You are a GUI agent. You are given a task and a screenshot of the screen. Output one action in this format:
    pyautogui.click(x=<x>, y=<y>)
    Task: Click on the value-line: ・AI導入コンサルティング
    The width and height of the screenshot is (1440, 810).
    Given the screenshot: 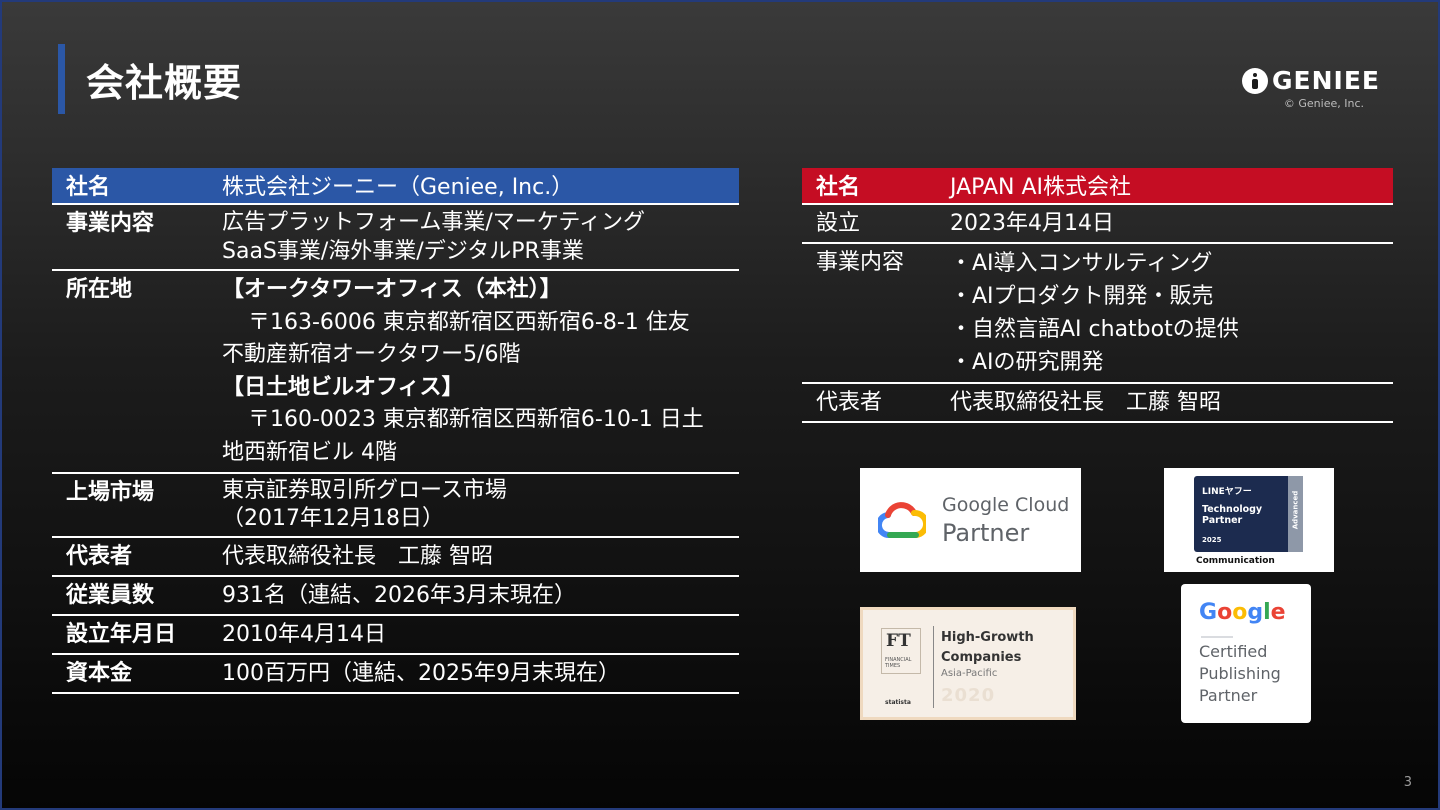 What is the action you would take?
    pyautogui.click(x=1081, y=263)
    